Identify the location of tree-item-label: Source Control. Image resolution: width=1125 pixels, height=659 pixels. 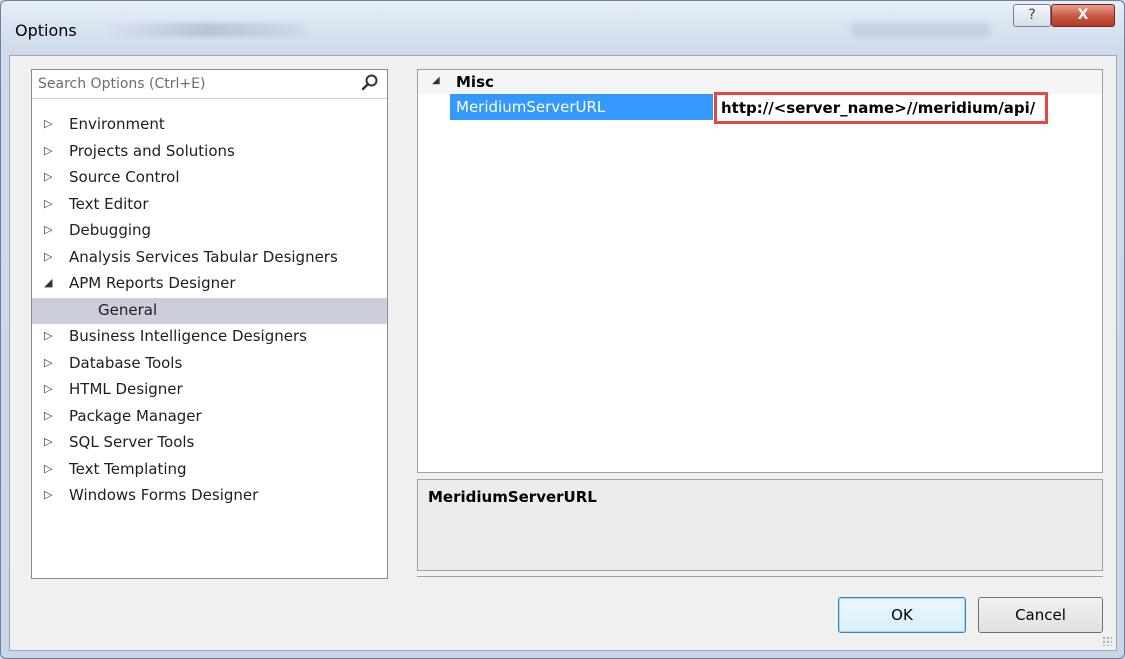
(124, 177).